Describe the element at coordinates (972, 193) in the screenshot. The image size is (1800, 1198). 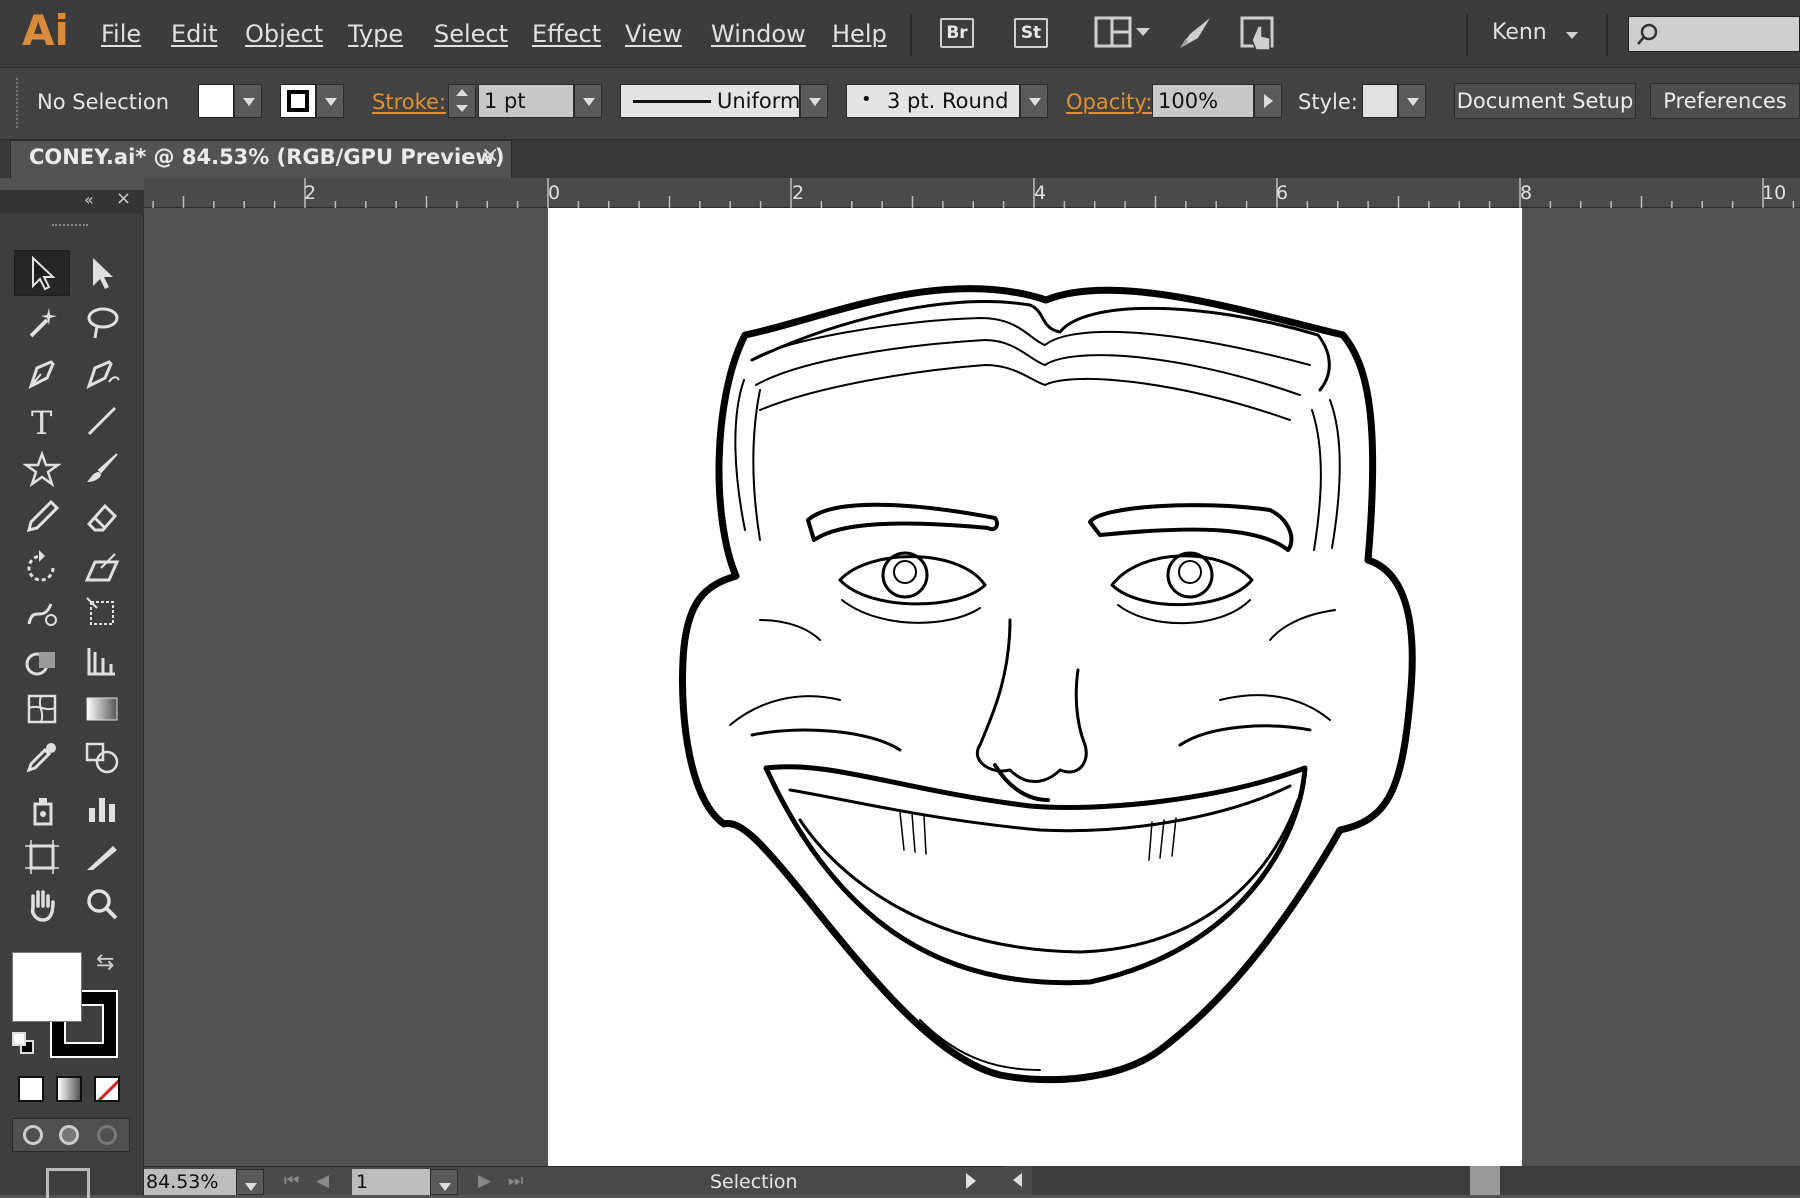
I see `horizontal-ruler: 2 0 2 4 6 8 10` at that location.